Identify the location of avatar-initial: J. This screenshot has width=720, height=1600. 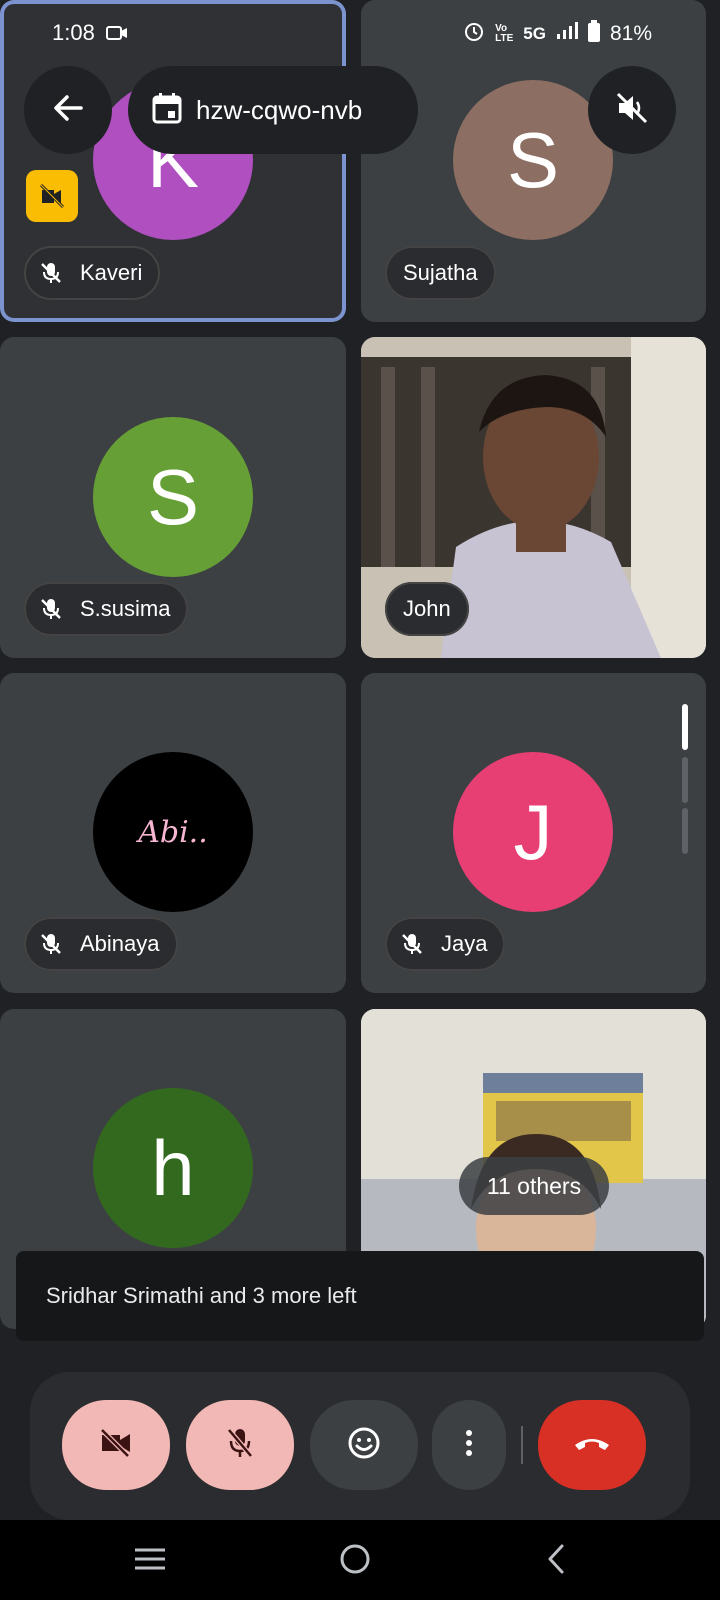
(533, 831).